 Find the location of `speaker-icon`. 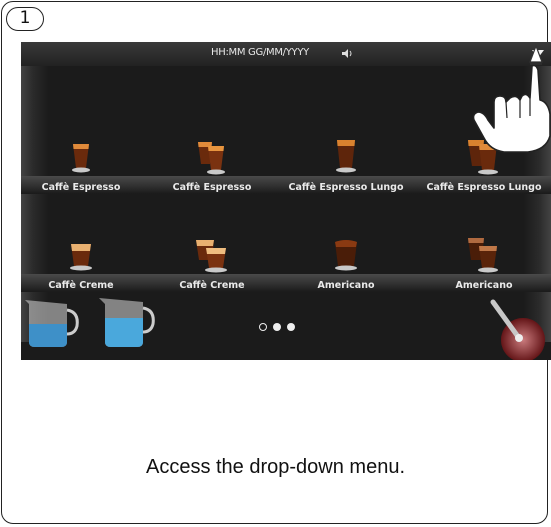

speaker-icon is located at coordinates (348, 53).